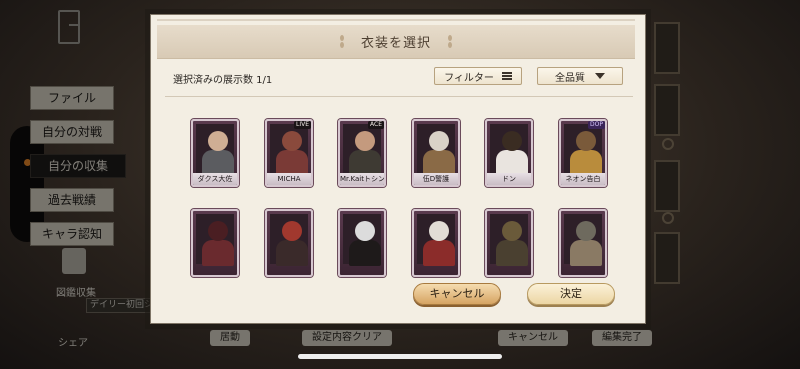  What do you see at coordinates (436, 179) in the screenshot?
I see `costume-name: 伍D警護` at bounding box center [436, 179].